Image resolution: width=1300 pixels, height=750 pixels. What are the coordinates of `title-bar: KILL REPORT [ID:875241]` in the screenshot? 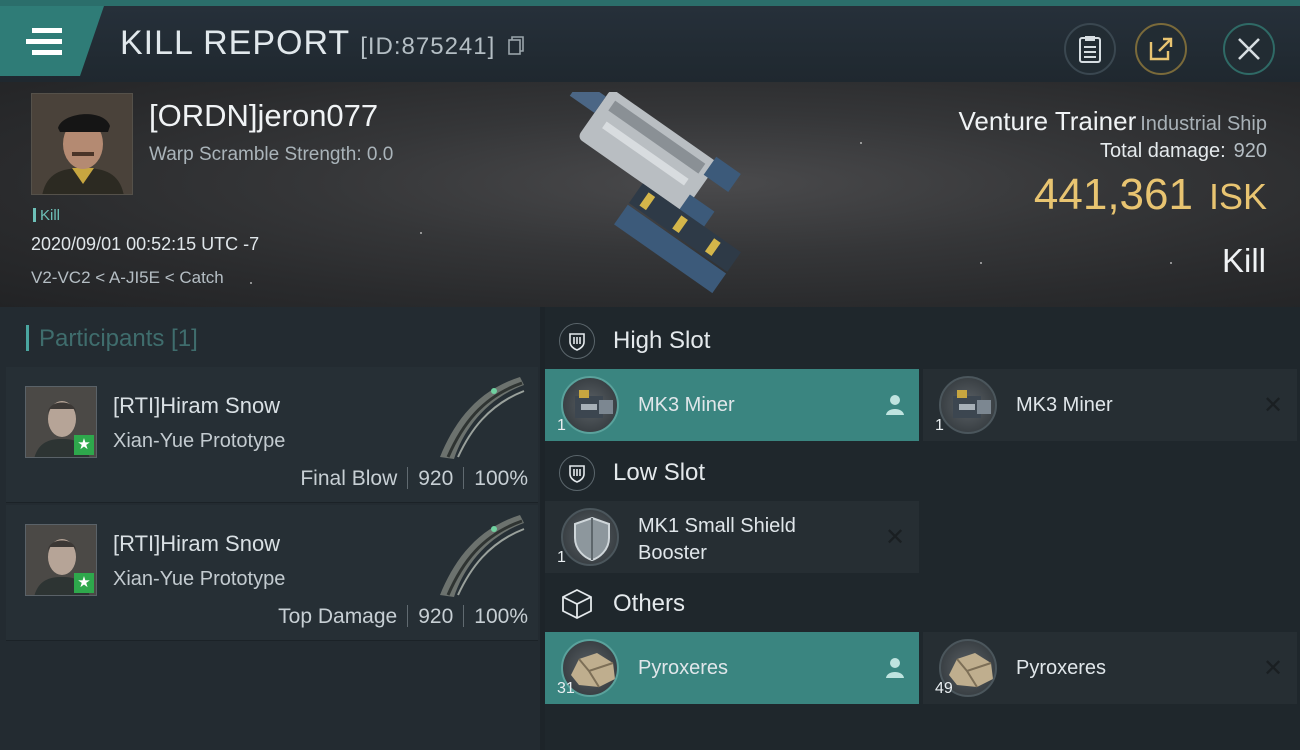 It's located at (650, 41).